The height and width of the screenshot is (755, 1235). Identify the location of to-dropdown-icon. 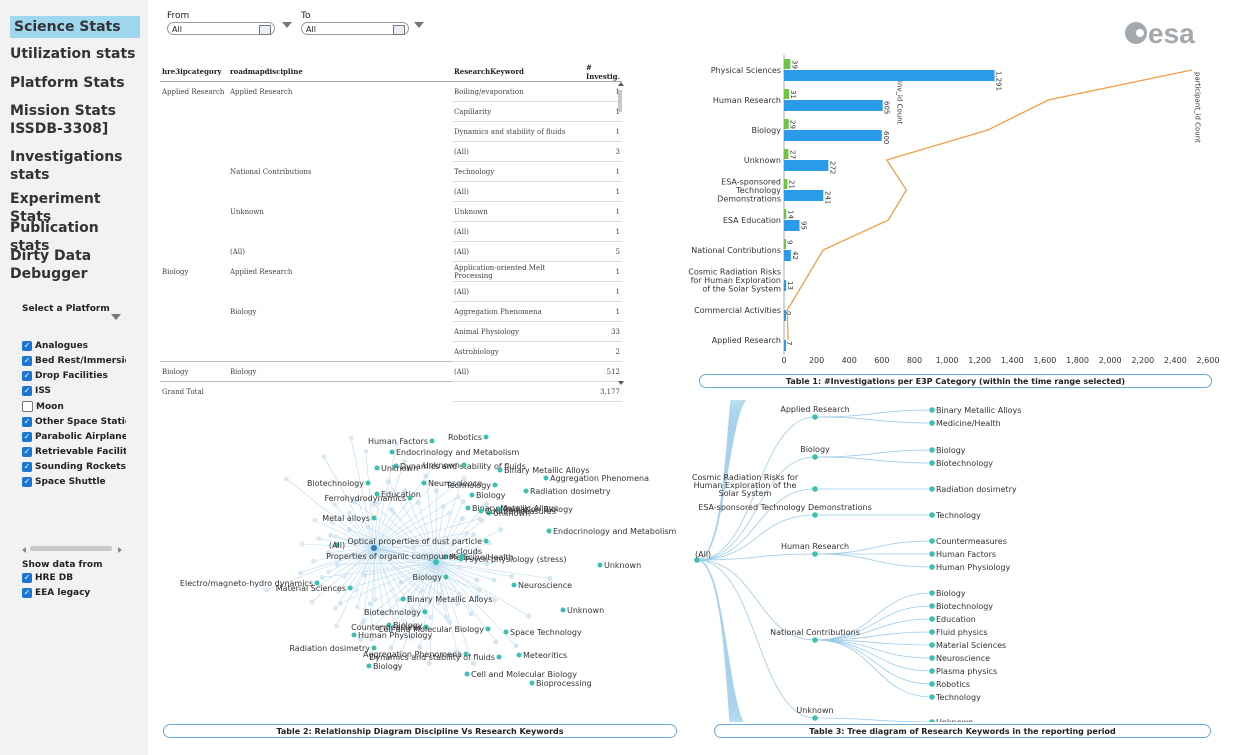
(419, 25).